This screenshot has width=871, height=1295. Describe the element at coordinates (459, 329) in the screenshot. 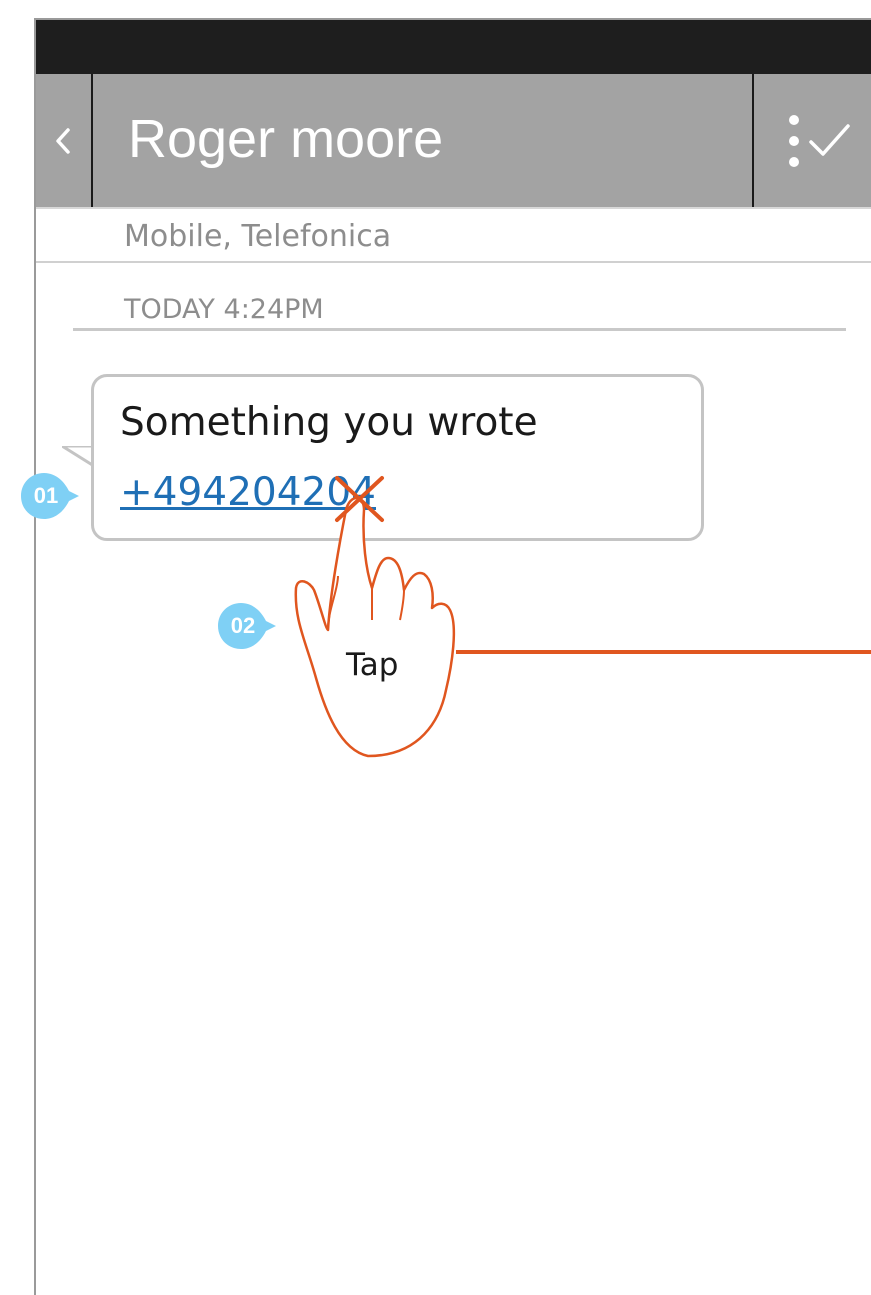

I see `timestamp-separator` at that location.